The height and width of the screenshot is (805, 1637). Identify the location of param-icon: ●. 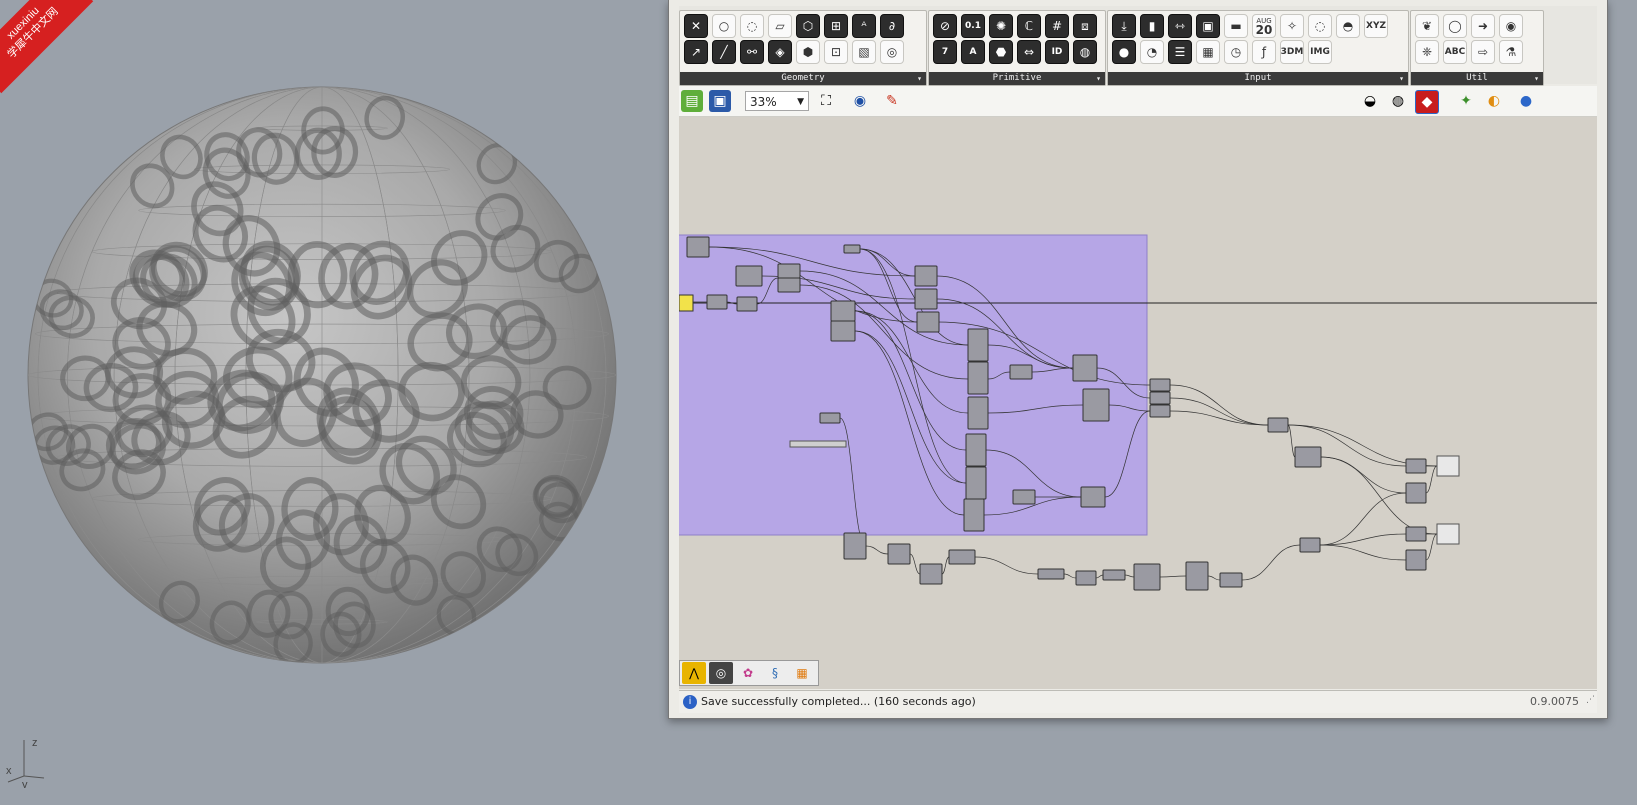
(1124, 52).